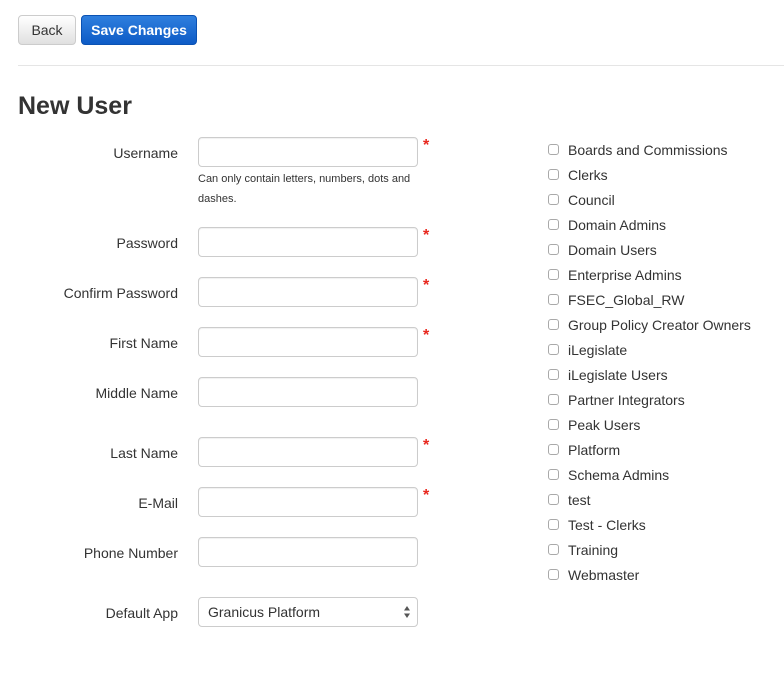  What do you see at coordinates (598, 349) in the screenshot?
I see `group-label: iLegislate` at bounding box center [598, 349].